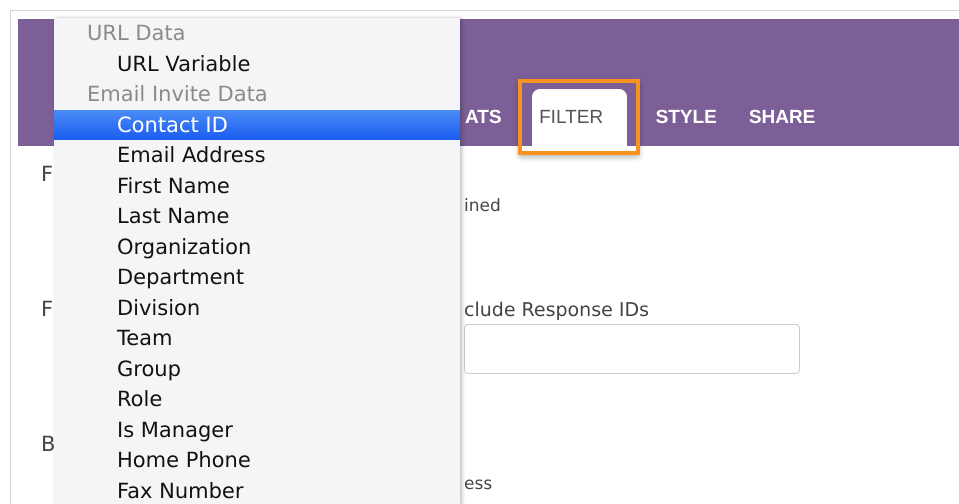  I want to click on tab: STYLE, so click(686, 117).